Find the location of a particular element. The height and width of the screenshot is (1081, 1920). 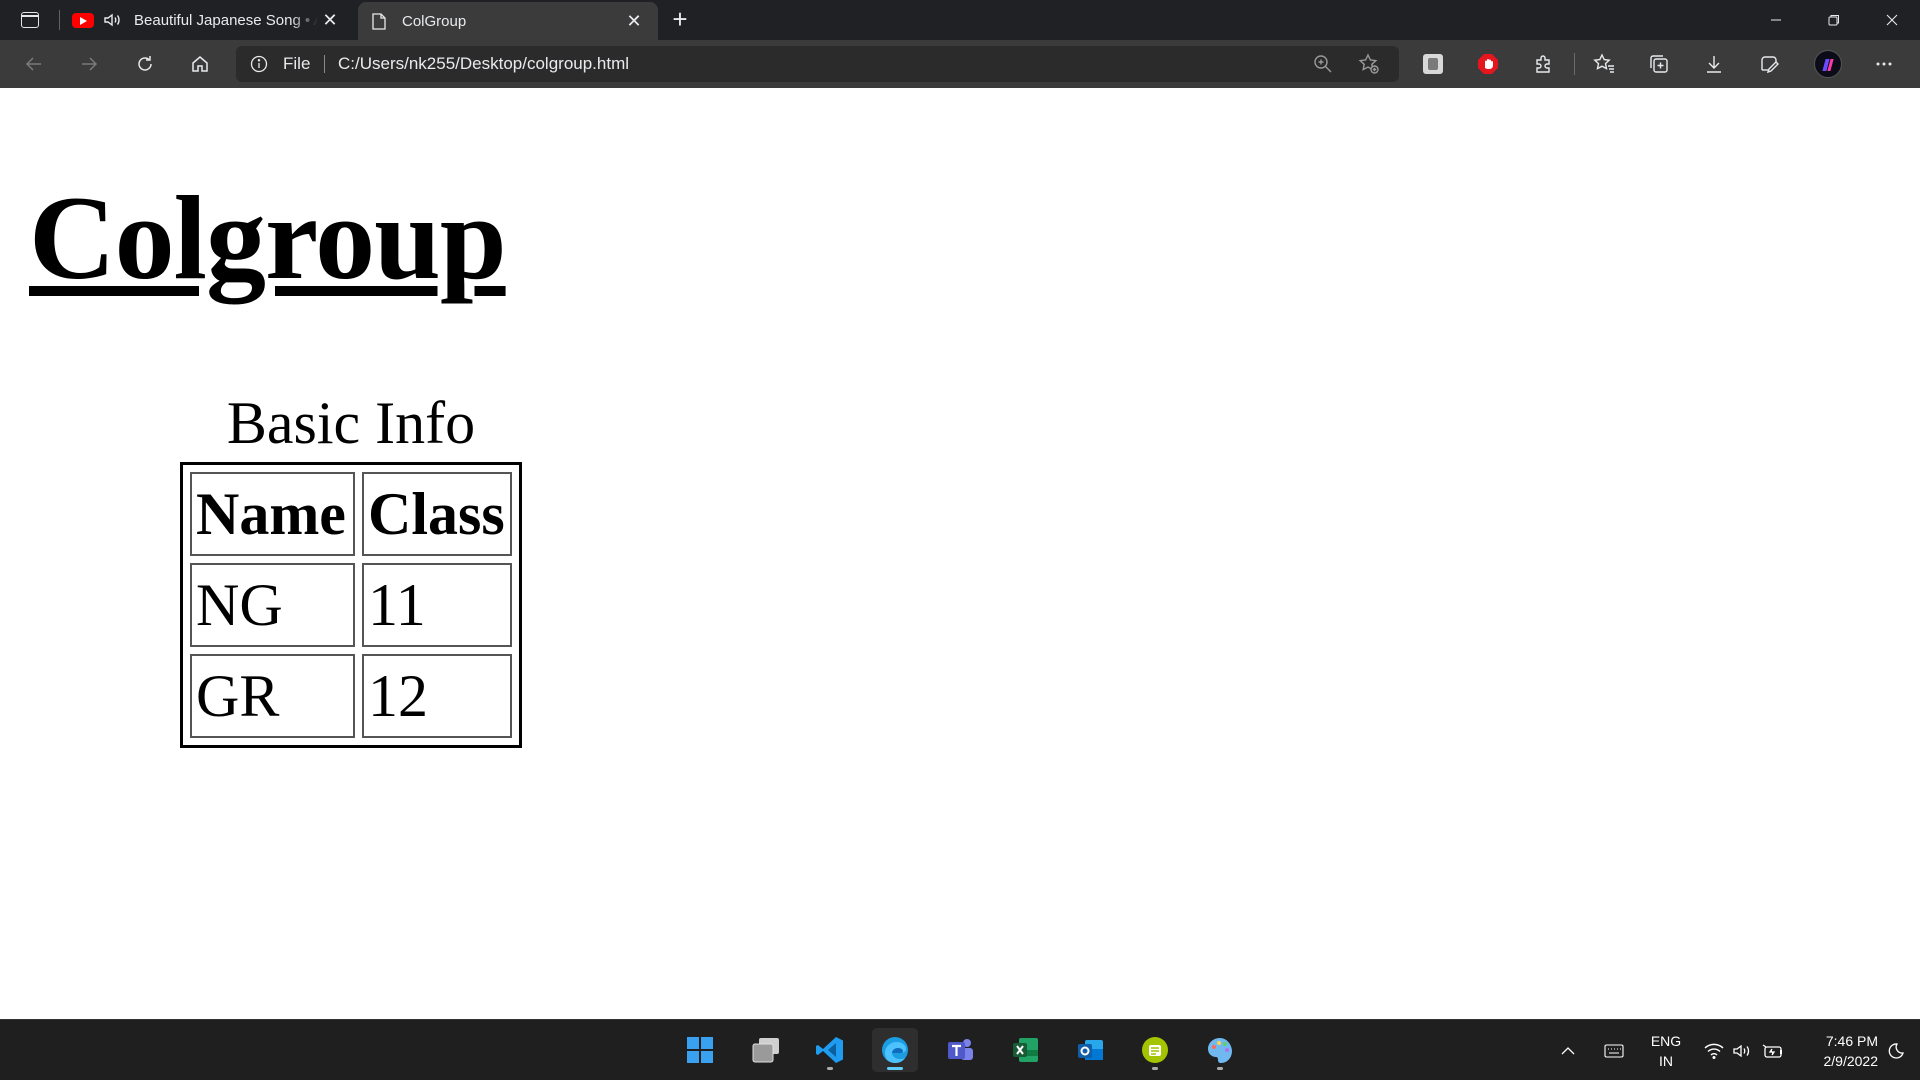

touch-keyboard-icon is located at coordinates (1614, 1050).